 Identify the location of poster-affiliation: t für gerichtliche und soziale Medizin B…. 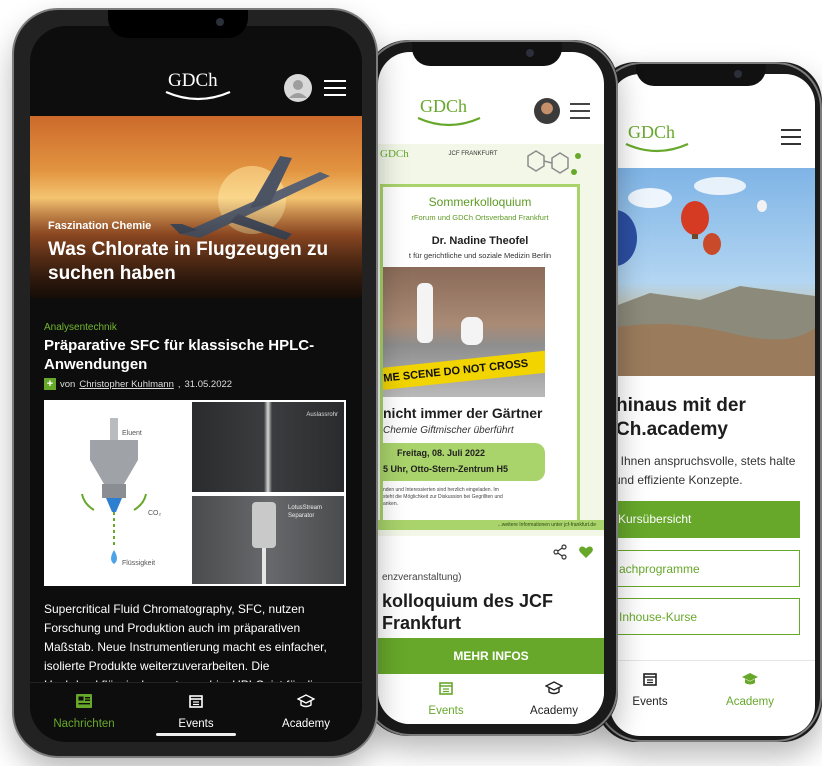
(480, 255).